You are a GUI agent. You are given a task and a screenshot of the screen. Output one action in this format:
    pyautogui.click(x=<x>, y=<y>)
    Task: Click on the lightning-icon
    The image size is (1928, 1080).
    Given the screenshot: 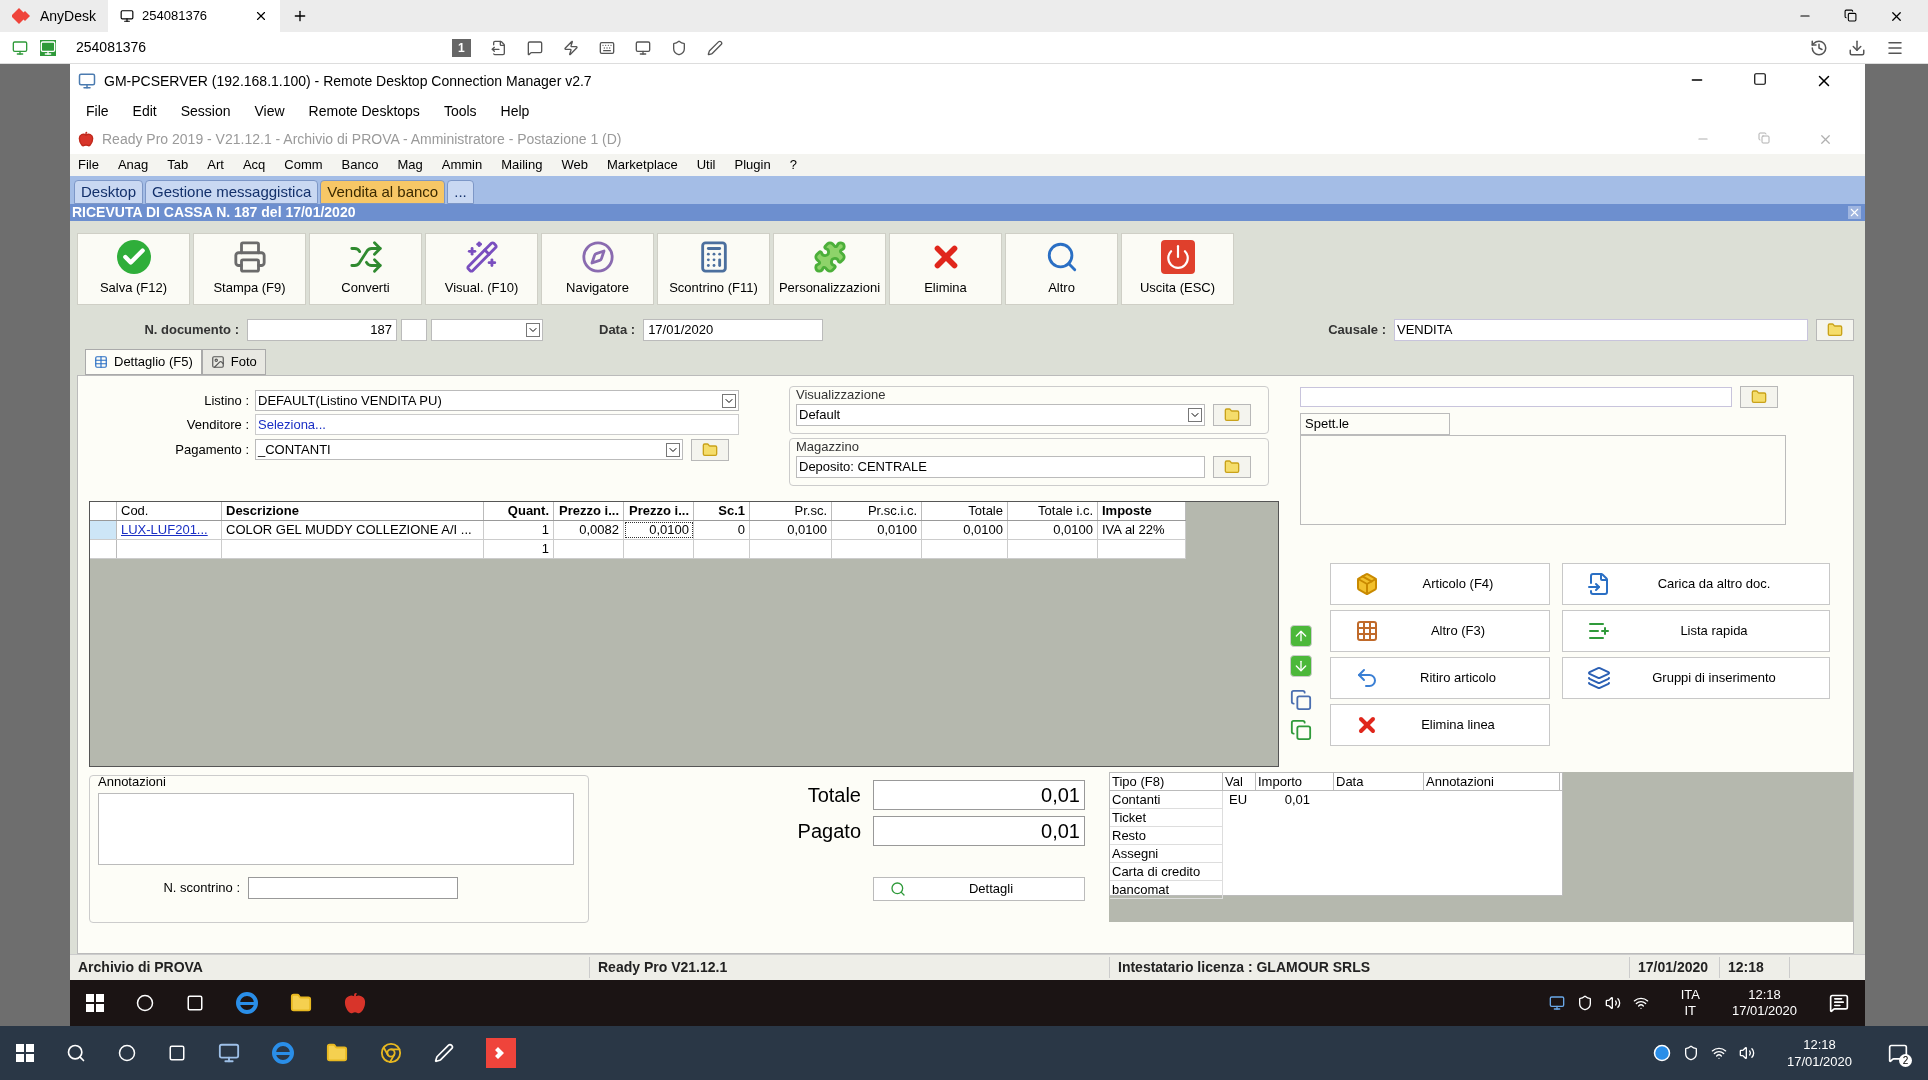 What is the action you would take?
    pyautogui.click(x=570, y=47)
    